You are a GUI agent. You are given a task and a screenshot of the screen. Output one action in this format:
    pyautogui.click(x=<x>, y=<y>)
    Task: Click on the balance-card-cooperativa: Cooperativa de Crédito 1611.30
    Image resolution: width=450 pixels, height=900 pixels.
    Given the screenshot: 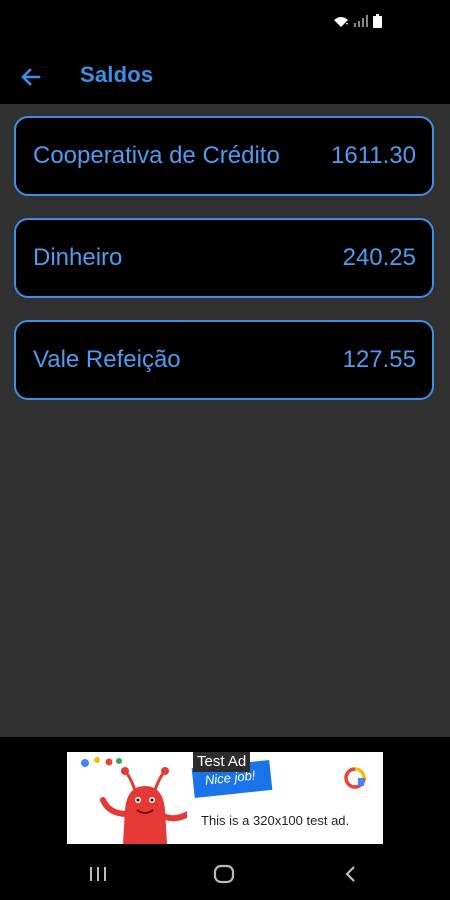 What is the action you would take?
    pyautogui.click(x=224, y=156)
    